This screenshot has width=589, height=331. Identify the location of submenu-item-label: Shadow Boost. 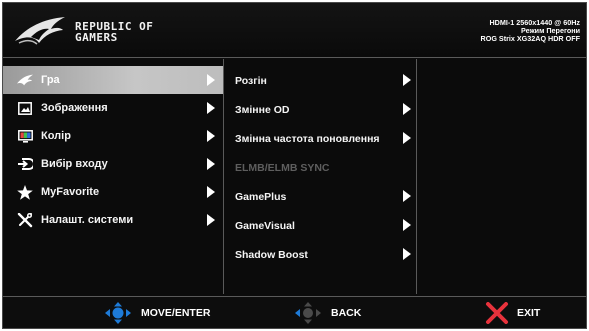
(271, 254).